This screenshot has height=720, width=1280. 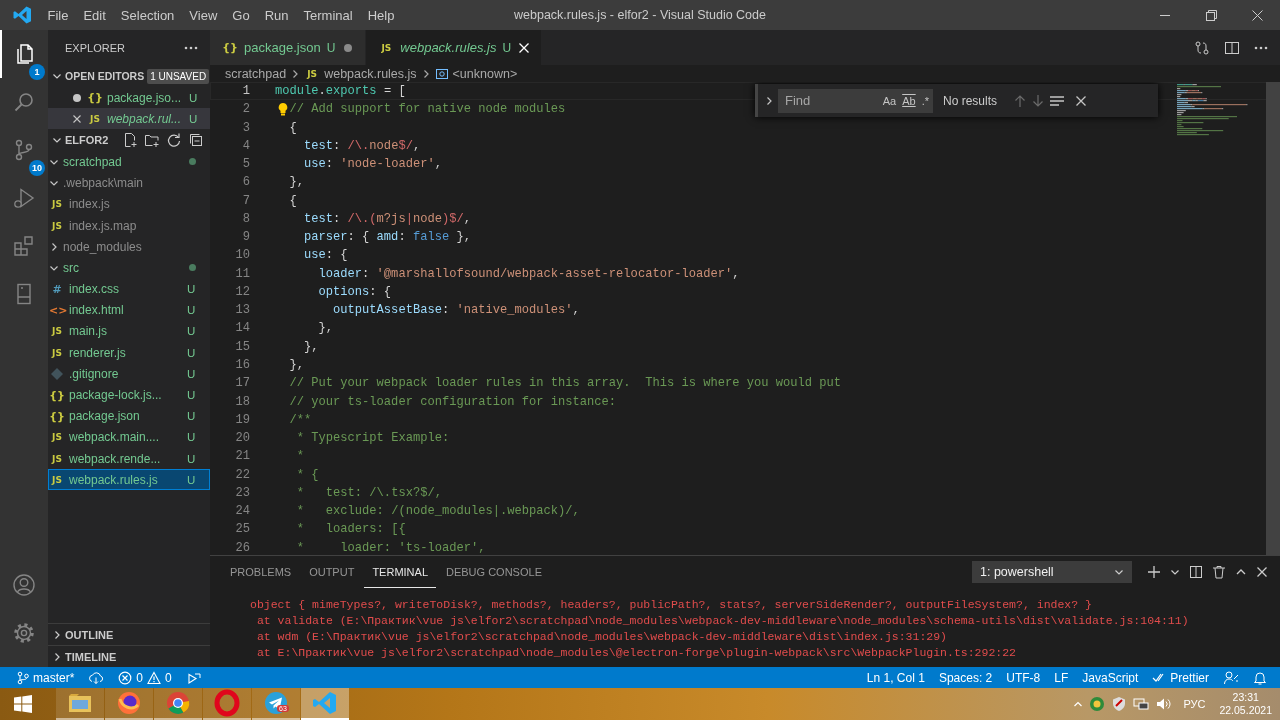 What do you see at coordinates (370, 73) in the screenshot?
I see `breadcrumb: webpack.rules.js` at bounding box center [370, 73].